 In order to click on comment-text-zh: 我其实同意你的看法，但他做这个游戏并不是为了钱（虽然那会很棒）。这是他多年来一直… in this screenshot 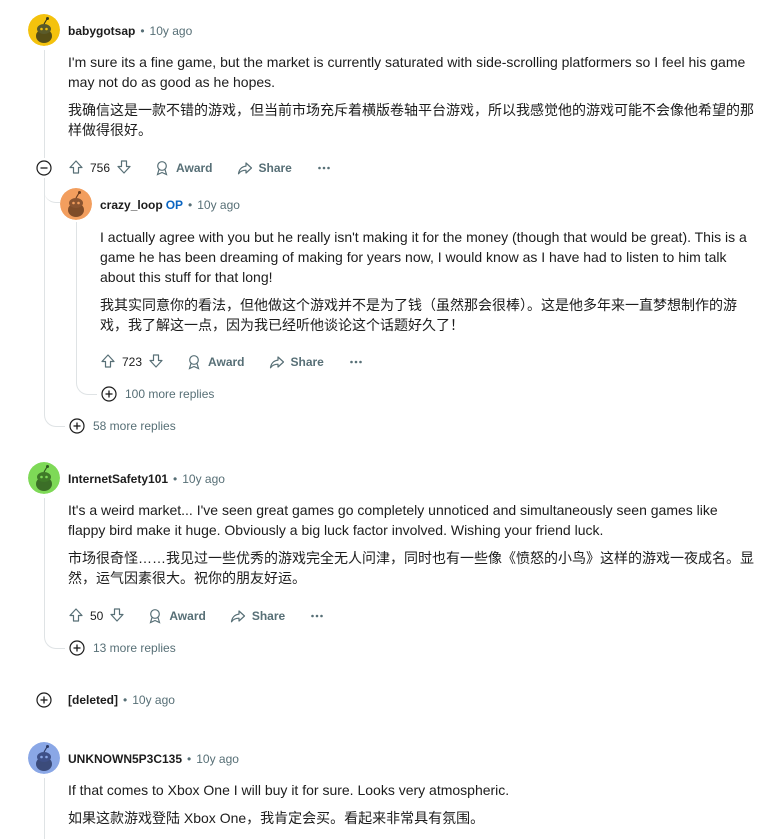, I will do `click(418, 315)`.